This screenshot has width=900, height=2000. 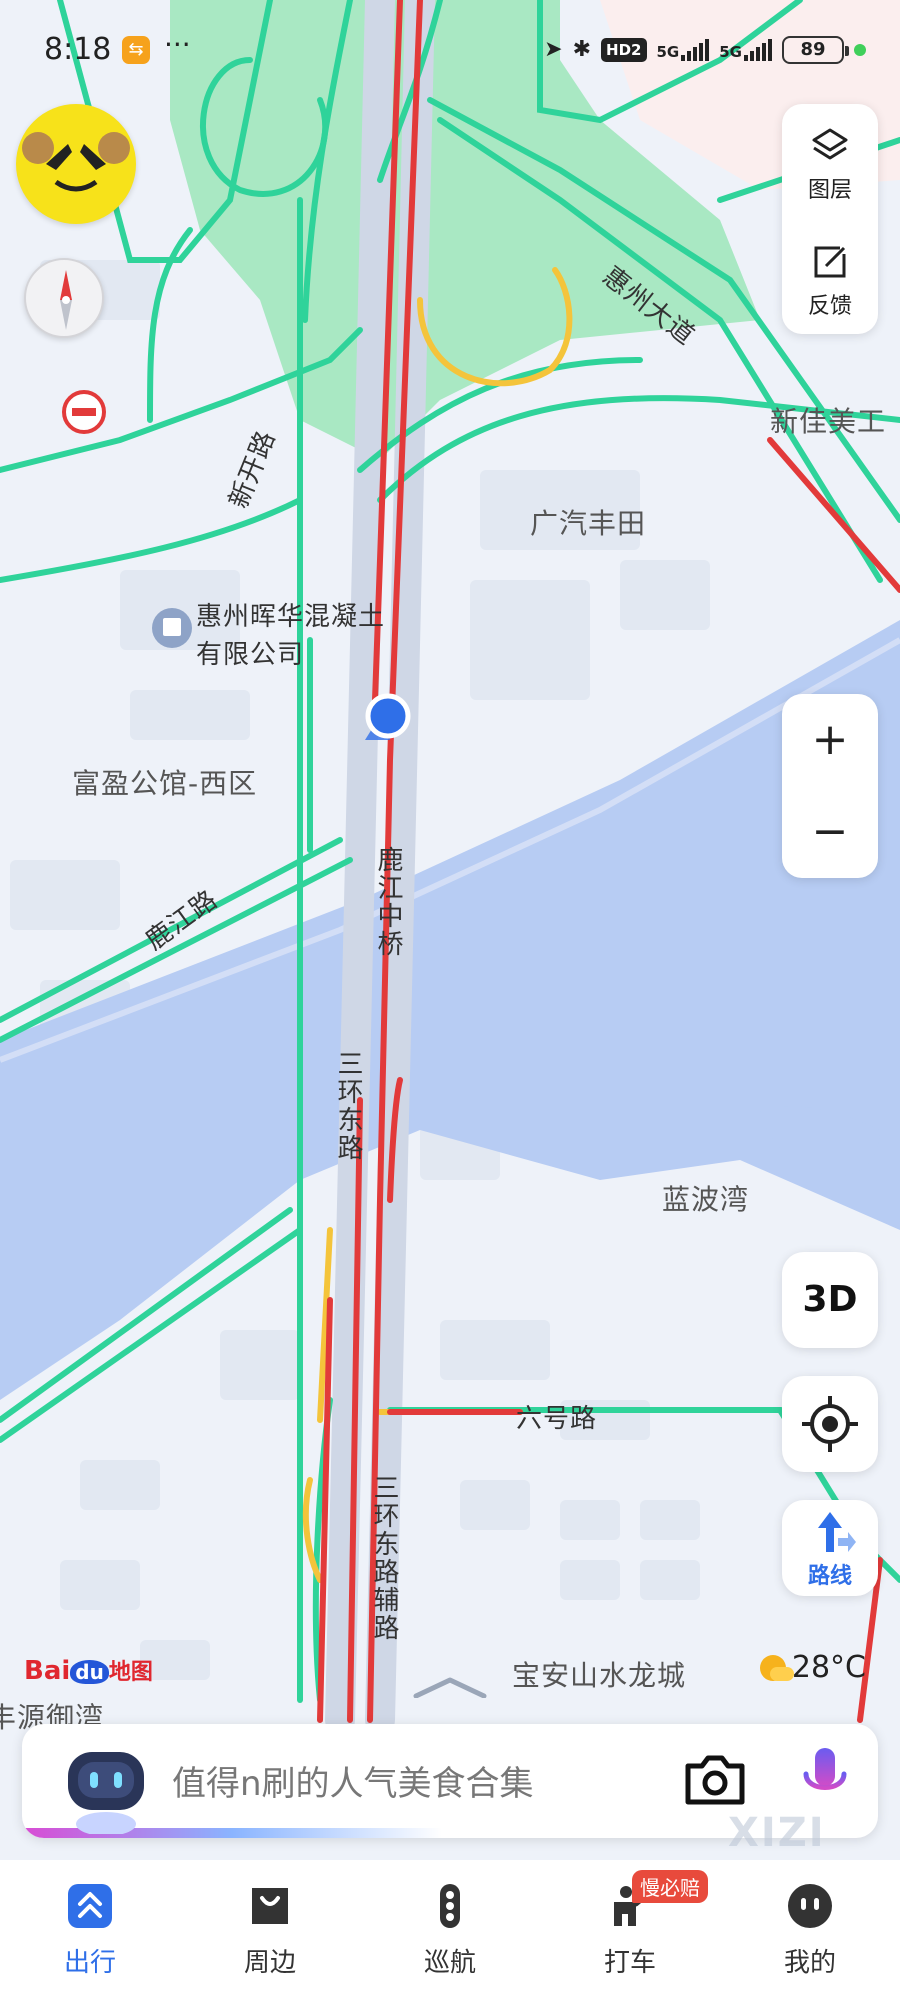 What do you see at coordinates (557, 1419) in the screenshot?
I see `map-label-liuhao-road: 六号路` at bounding box center [557, 1419].